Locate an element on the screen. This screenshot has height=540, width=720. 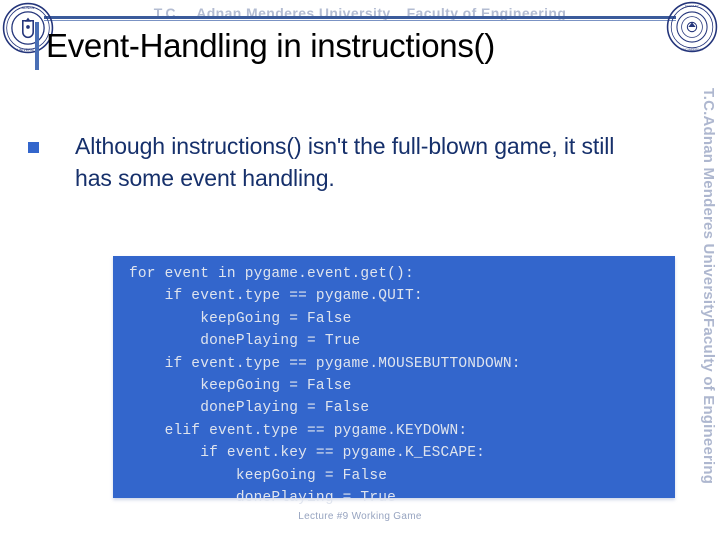
faculty-seal-icon: FACULTY ENGINEERING is located at coordinates (692, 27).